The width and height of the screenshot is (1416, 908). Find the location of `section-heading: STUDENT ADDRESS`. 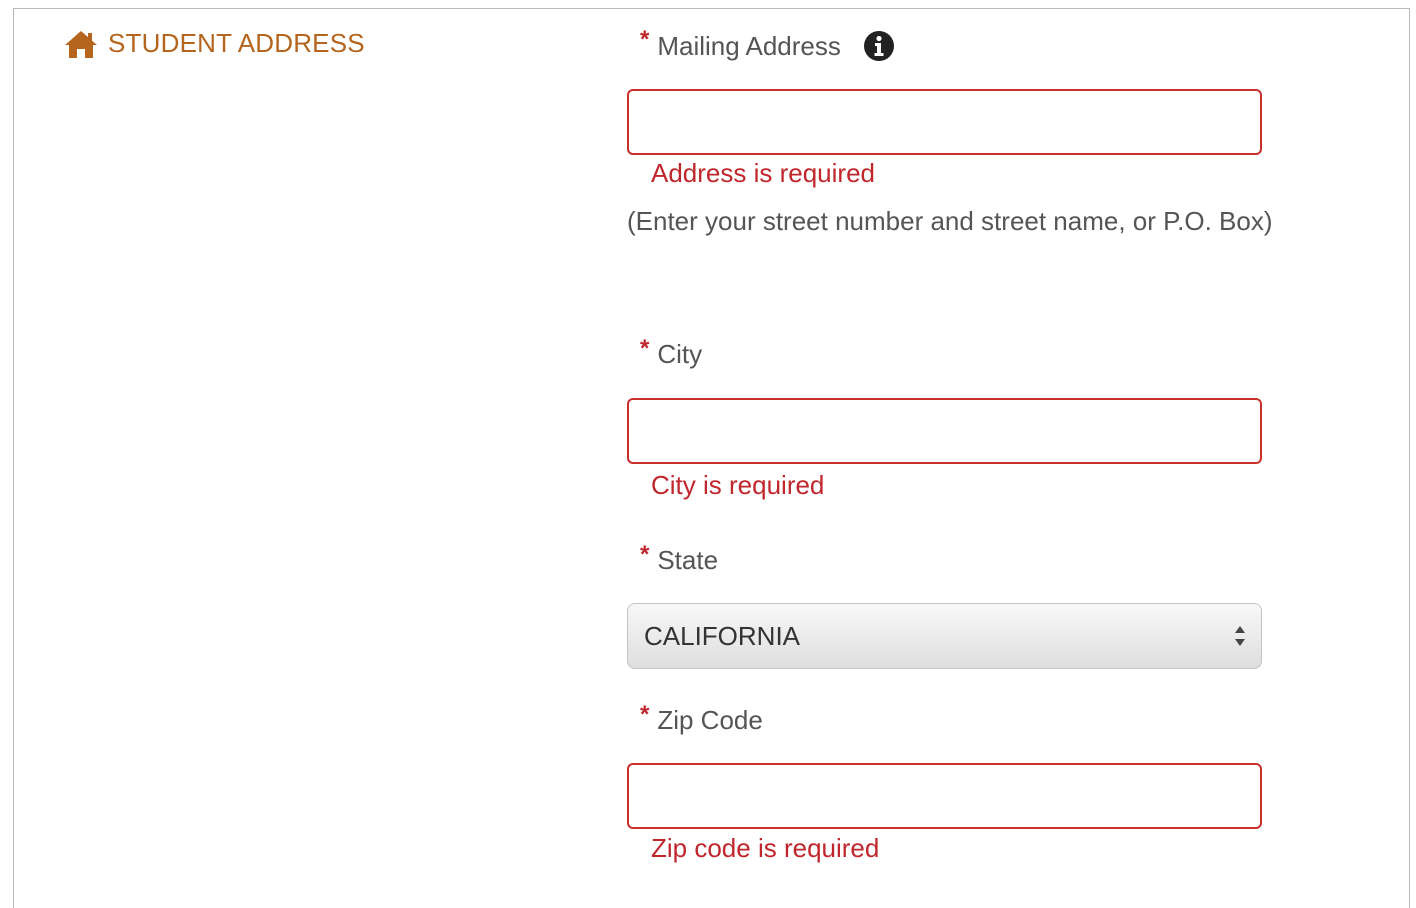

section-heading: STUDENT ADDRESS is located at coordinates (214, 43).